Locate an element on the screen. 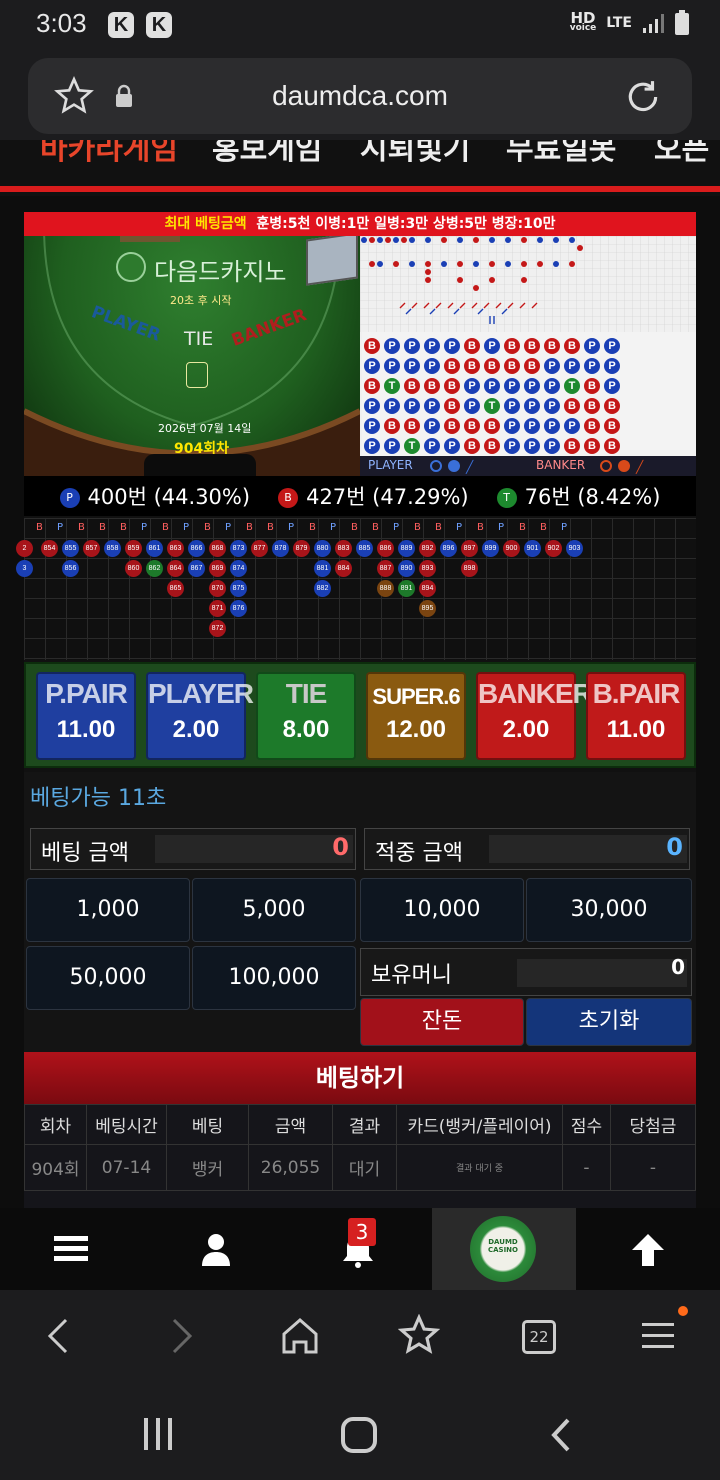 The image size is (720, 1480). notifications-button: 3 is located at coordinates (360, 1249).